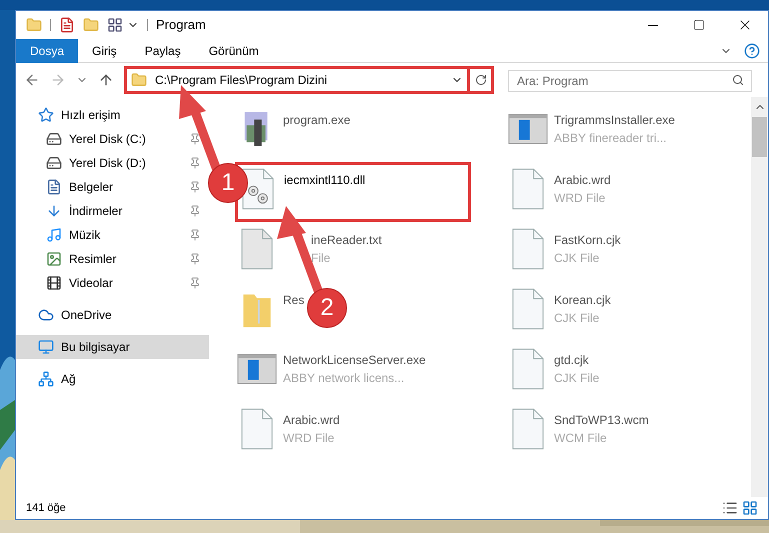 The width and height of the screenshot is (769, 533). What do you see at coordinates (112, 259) in the screenshot?
I see `sidebar-item: Resimler` at bounding box center [112, 259].